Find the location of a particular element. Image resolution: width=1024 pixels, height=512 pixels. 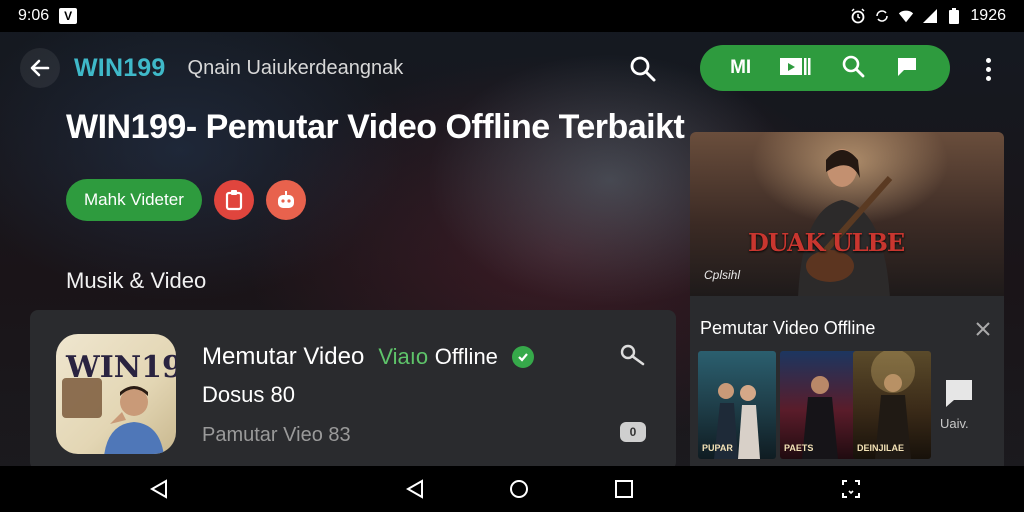

thumbnail-2: PAETS is located at coordinates (819, 405).